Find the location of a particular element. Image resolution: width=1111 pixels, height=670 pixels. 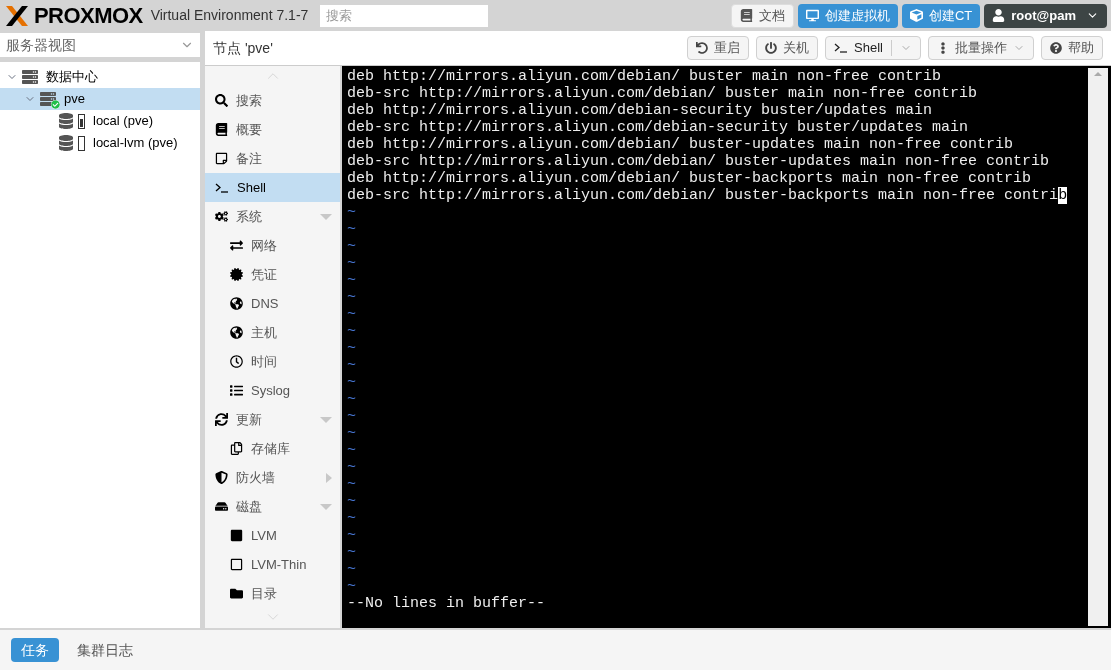

gears-icon is located at coordinates (221, 216).